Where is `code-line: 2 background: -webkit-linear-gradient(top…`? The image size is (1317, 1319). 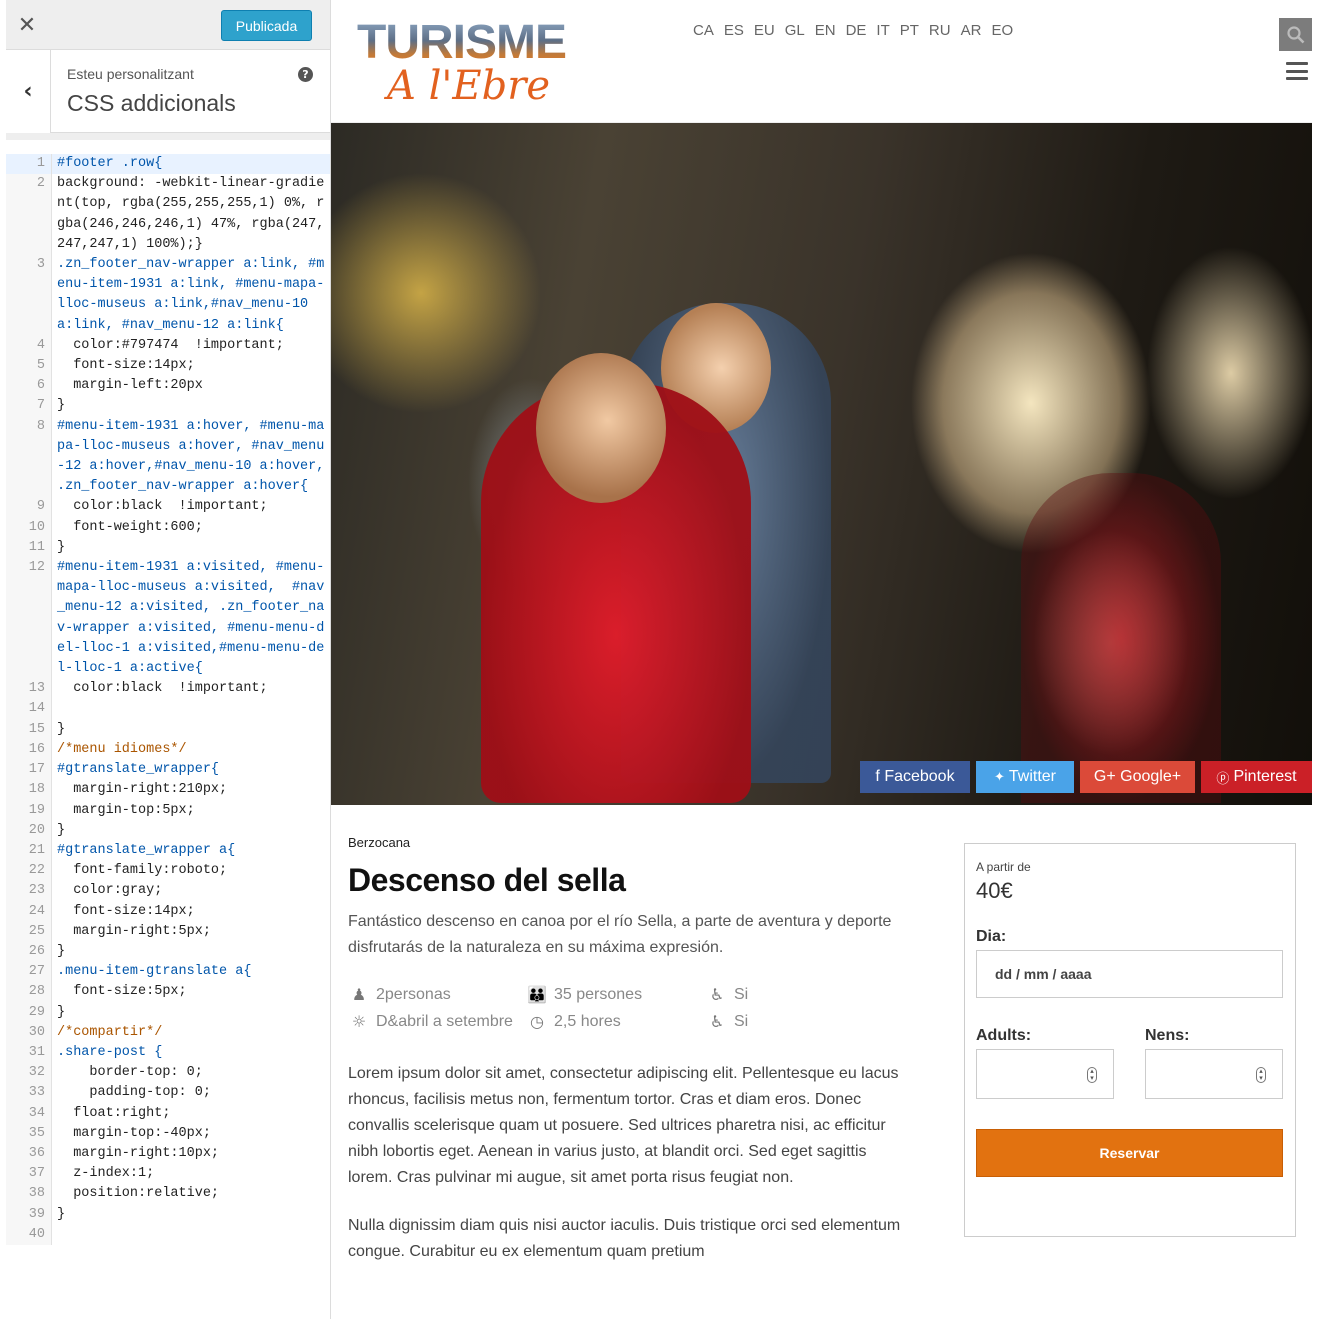 code-line: 2 background: -webkit-linear-gradient(top… is located at coordinates (168, 215).